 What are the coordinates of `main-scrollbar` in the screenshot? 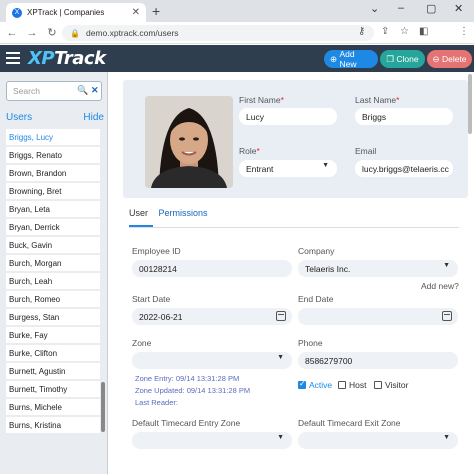 It's located at (470, 104).